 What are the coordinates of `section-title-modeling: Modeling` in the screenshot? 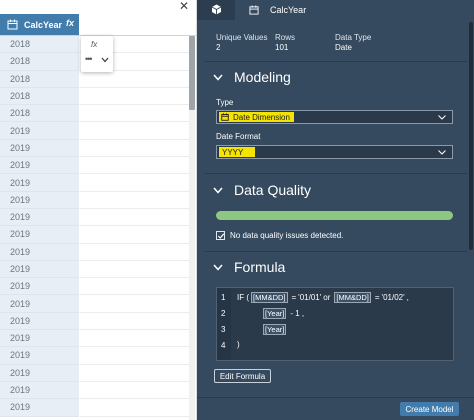 It's located at (262, 77).